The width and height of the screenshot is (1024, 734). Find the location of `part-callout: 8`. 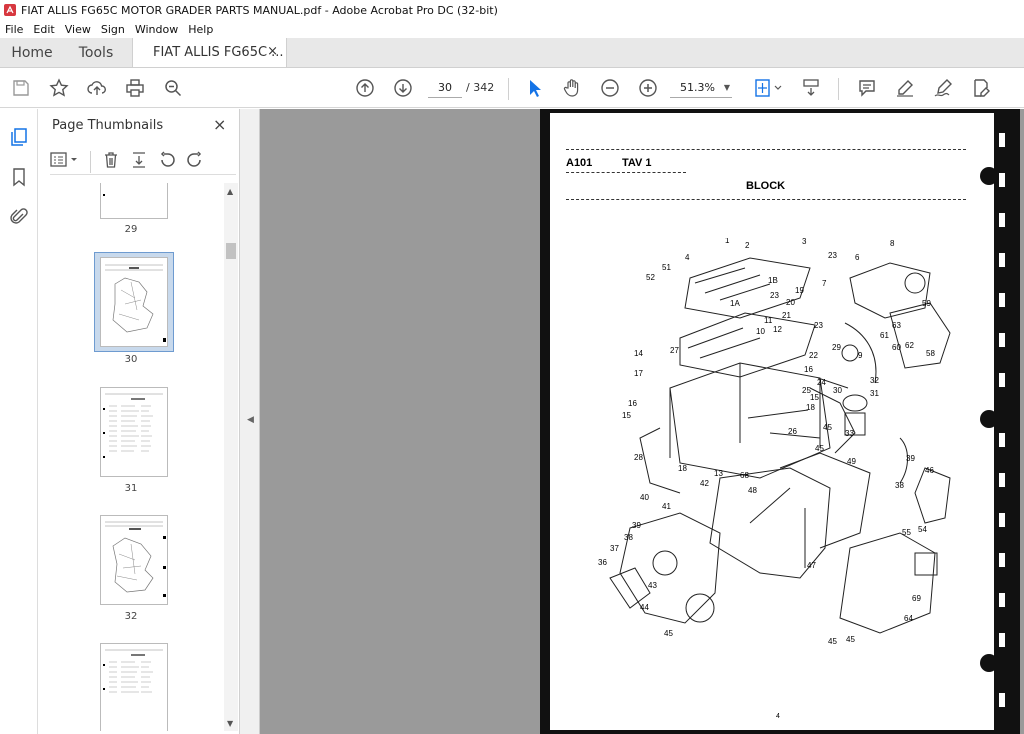

part-callout: 8 is located at coordinates (892, 243).